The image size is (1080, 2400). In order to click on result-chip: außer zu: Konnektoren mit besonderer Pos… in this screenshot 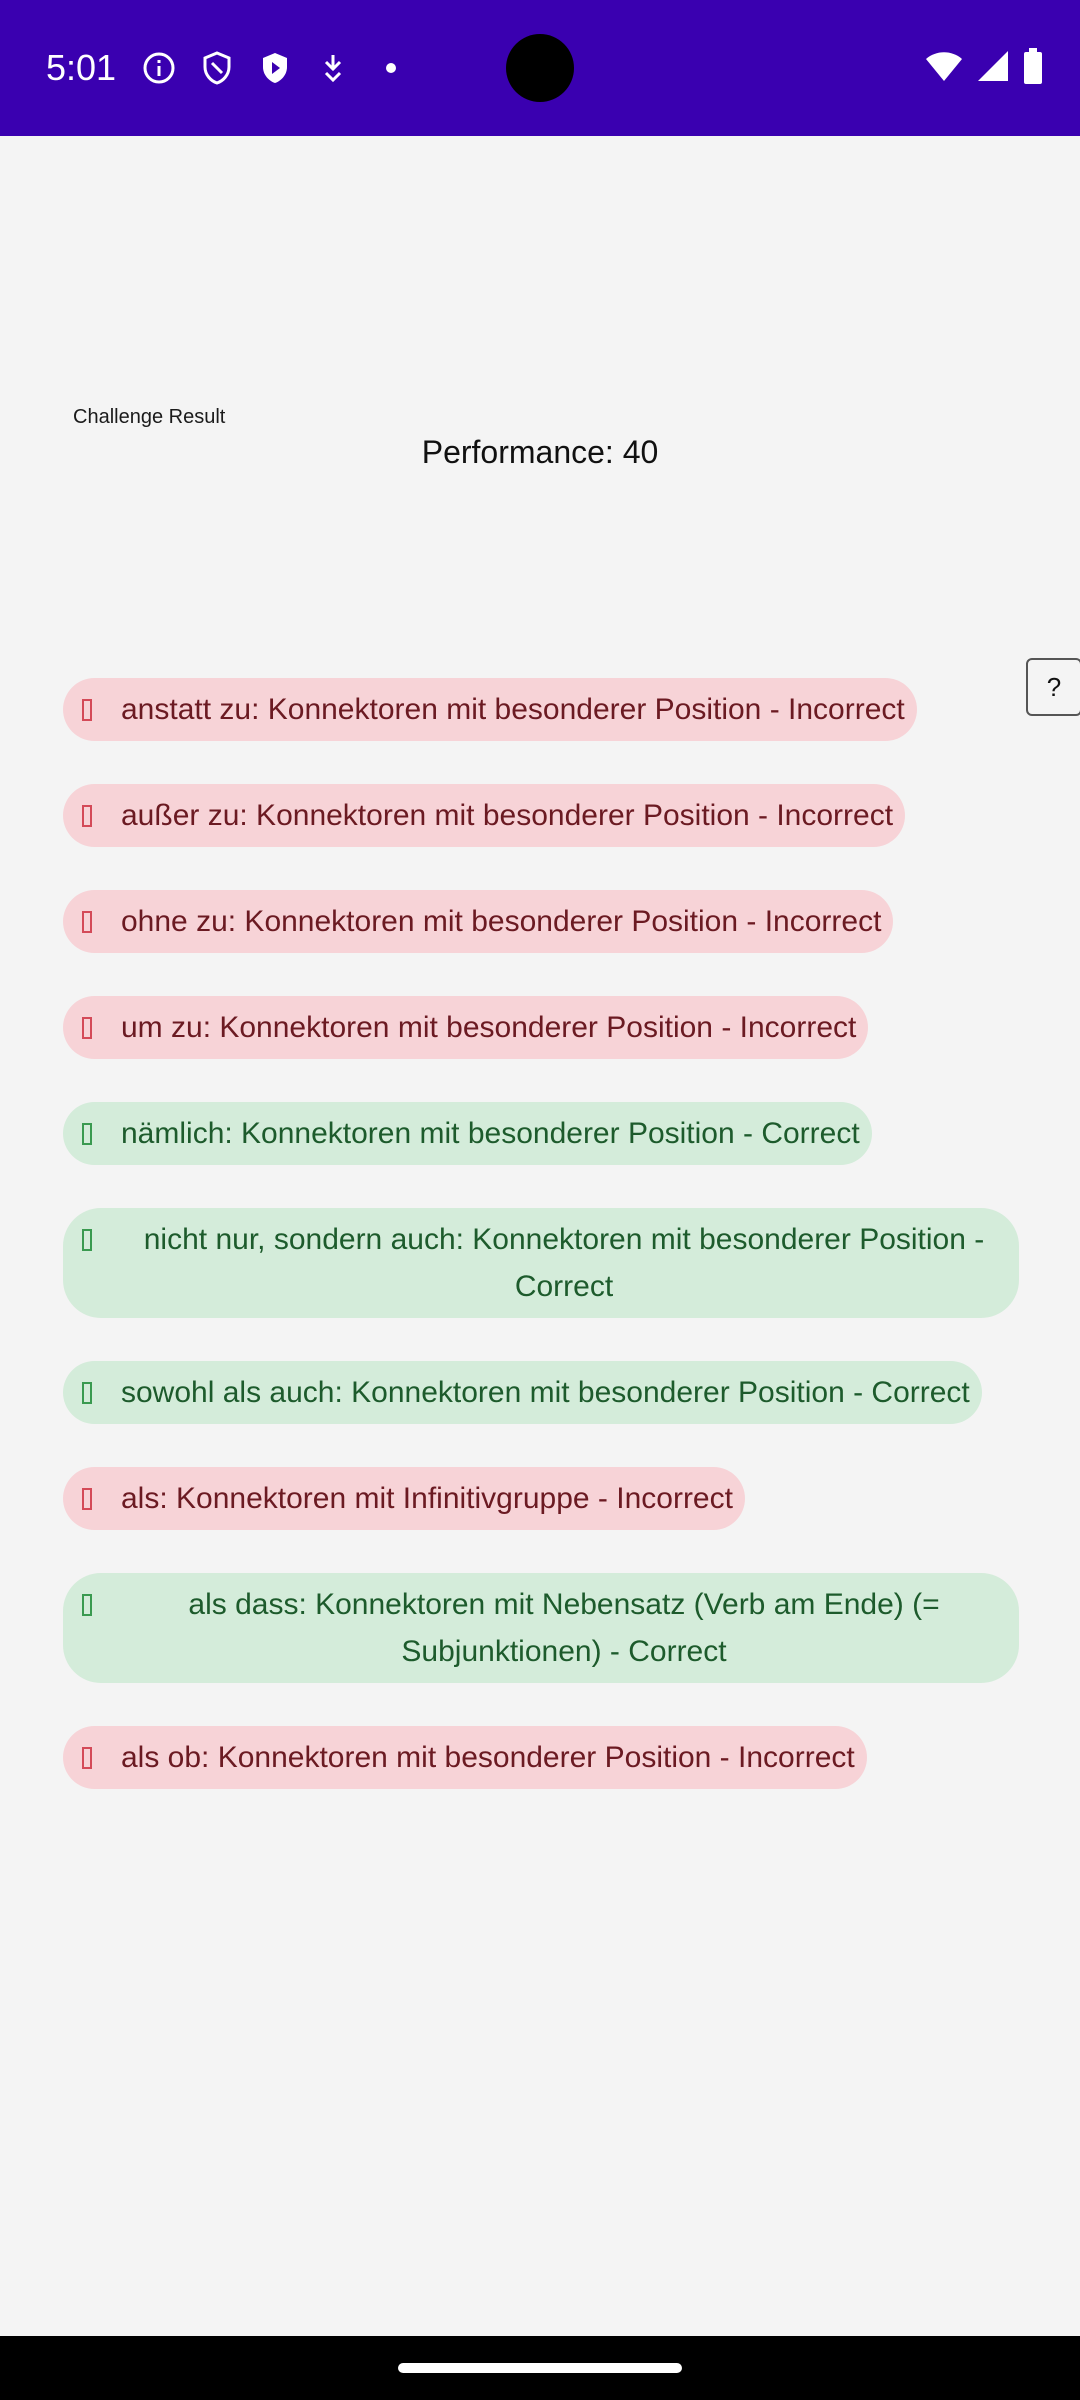, I will do `click(484, 815)`.